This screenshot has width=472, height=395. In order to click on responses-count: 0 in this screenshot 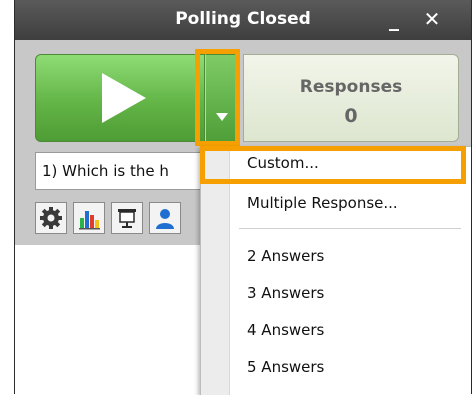, I will do `click(351, 116)`.